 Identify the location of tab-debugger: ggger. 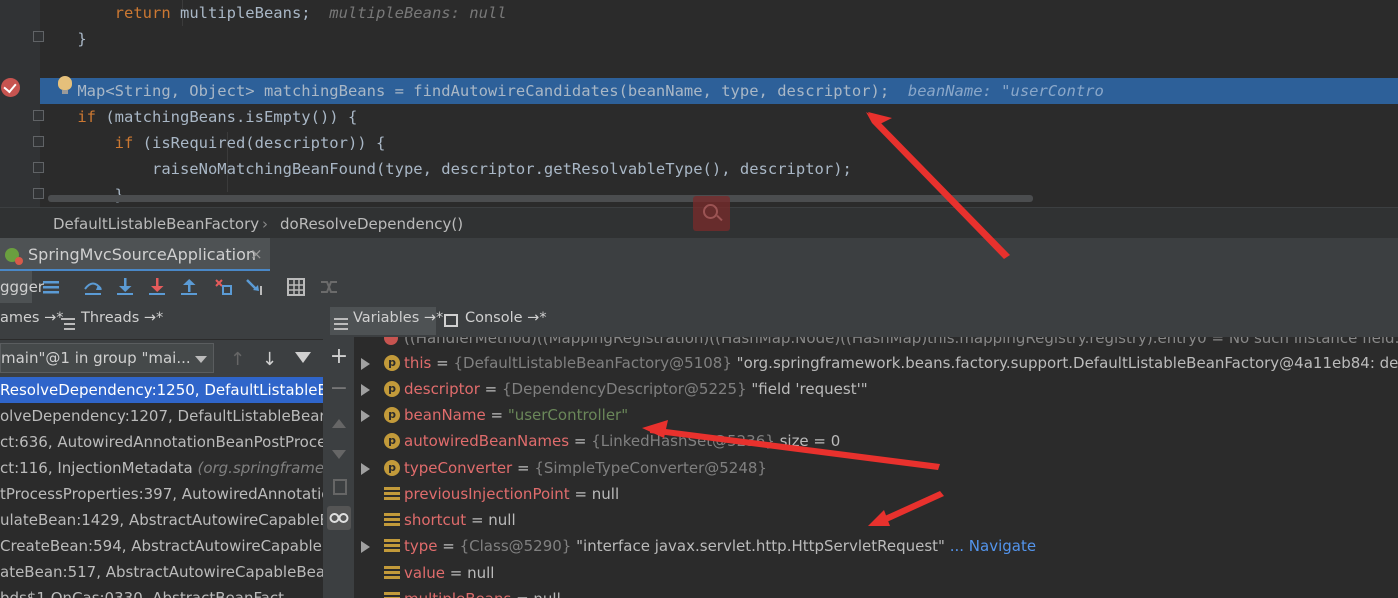
(22, 287).